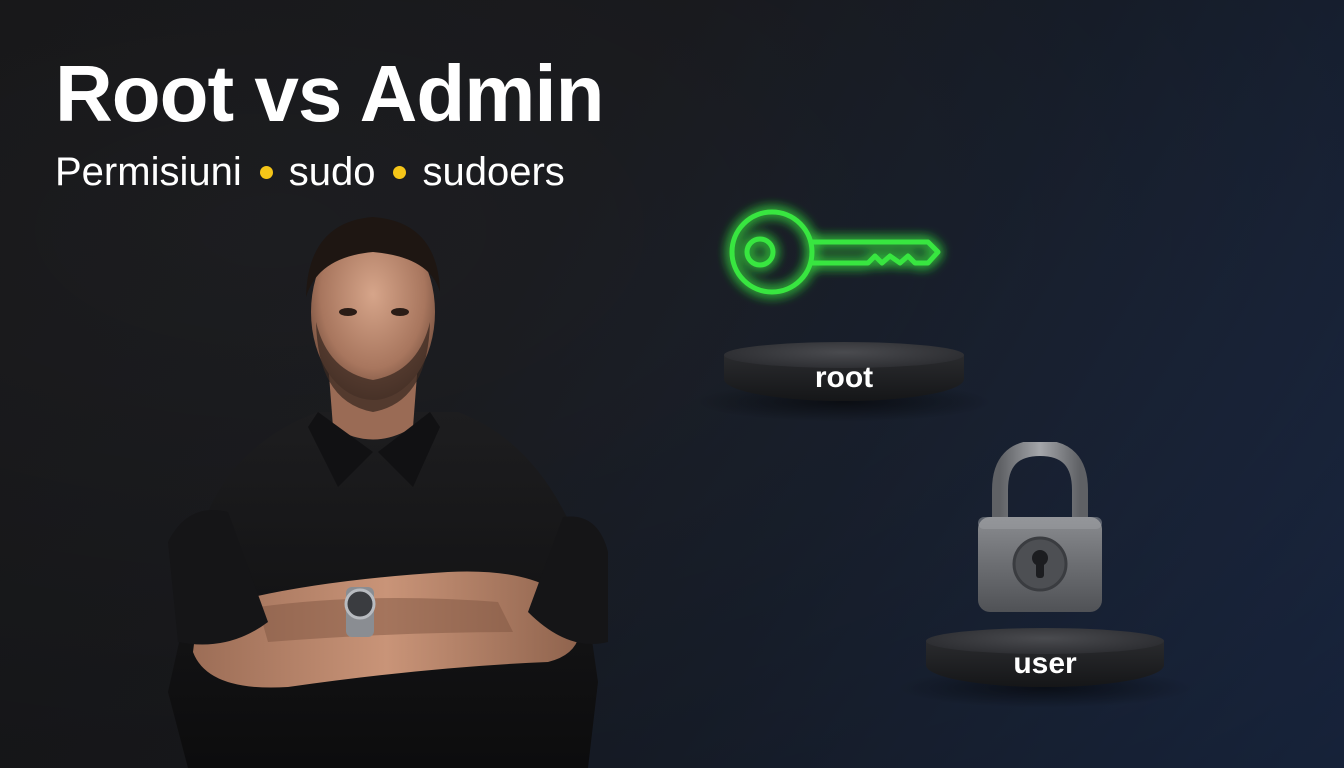 This screenshot has height=768, width=1344. I want to click on subtitle: Permisiuni sudo sudoers, so click(310, 172).